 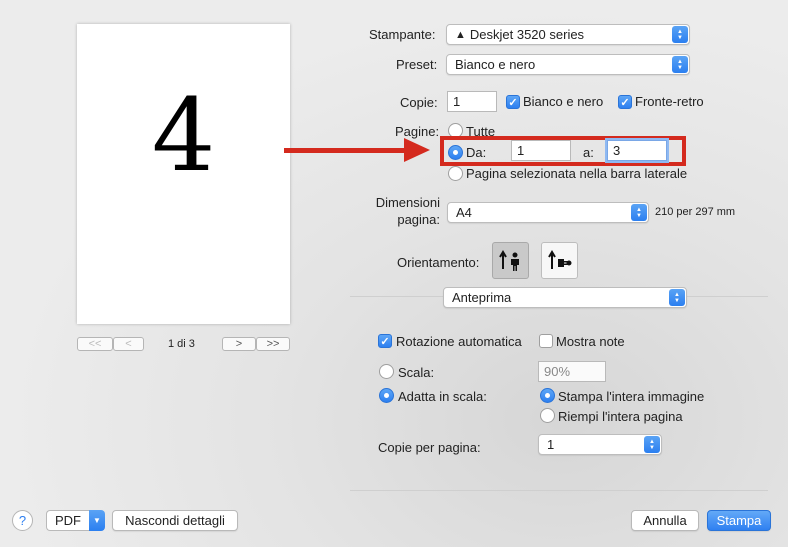 I want to click on paper-size-label-line1: Dimensioni, so click(x=407, y=202).